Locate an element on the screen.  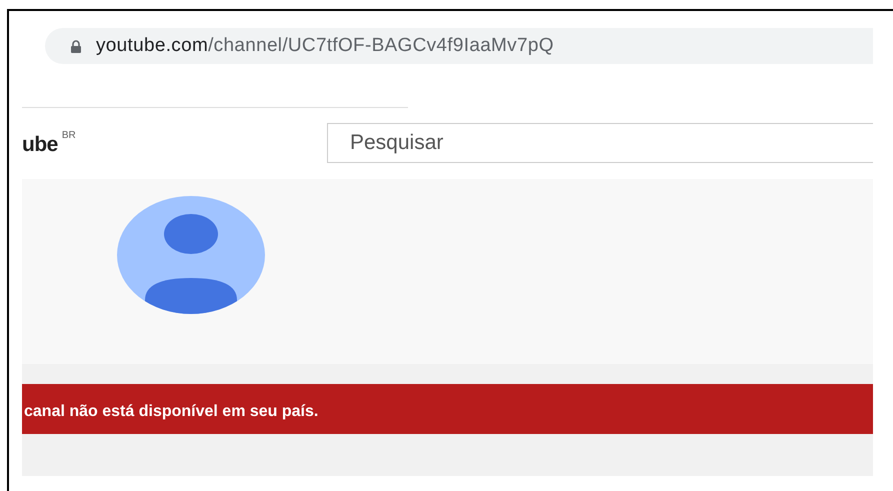
address-bar: youtube.com/channel/UC7tfOF-BAGCv4f9IaaMv7pQ is located at coordinates (459, 46).